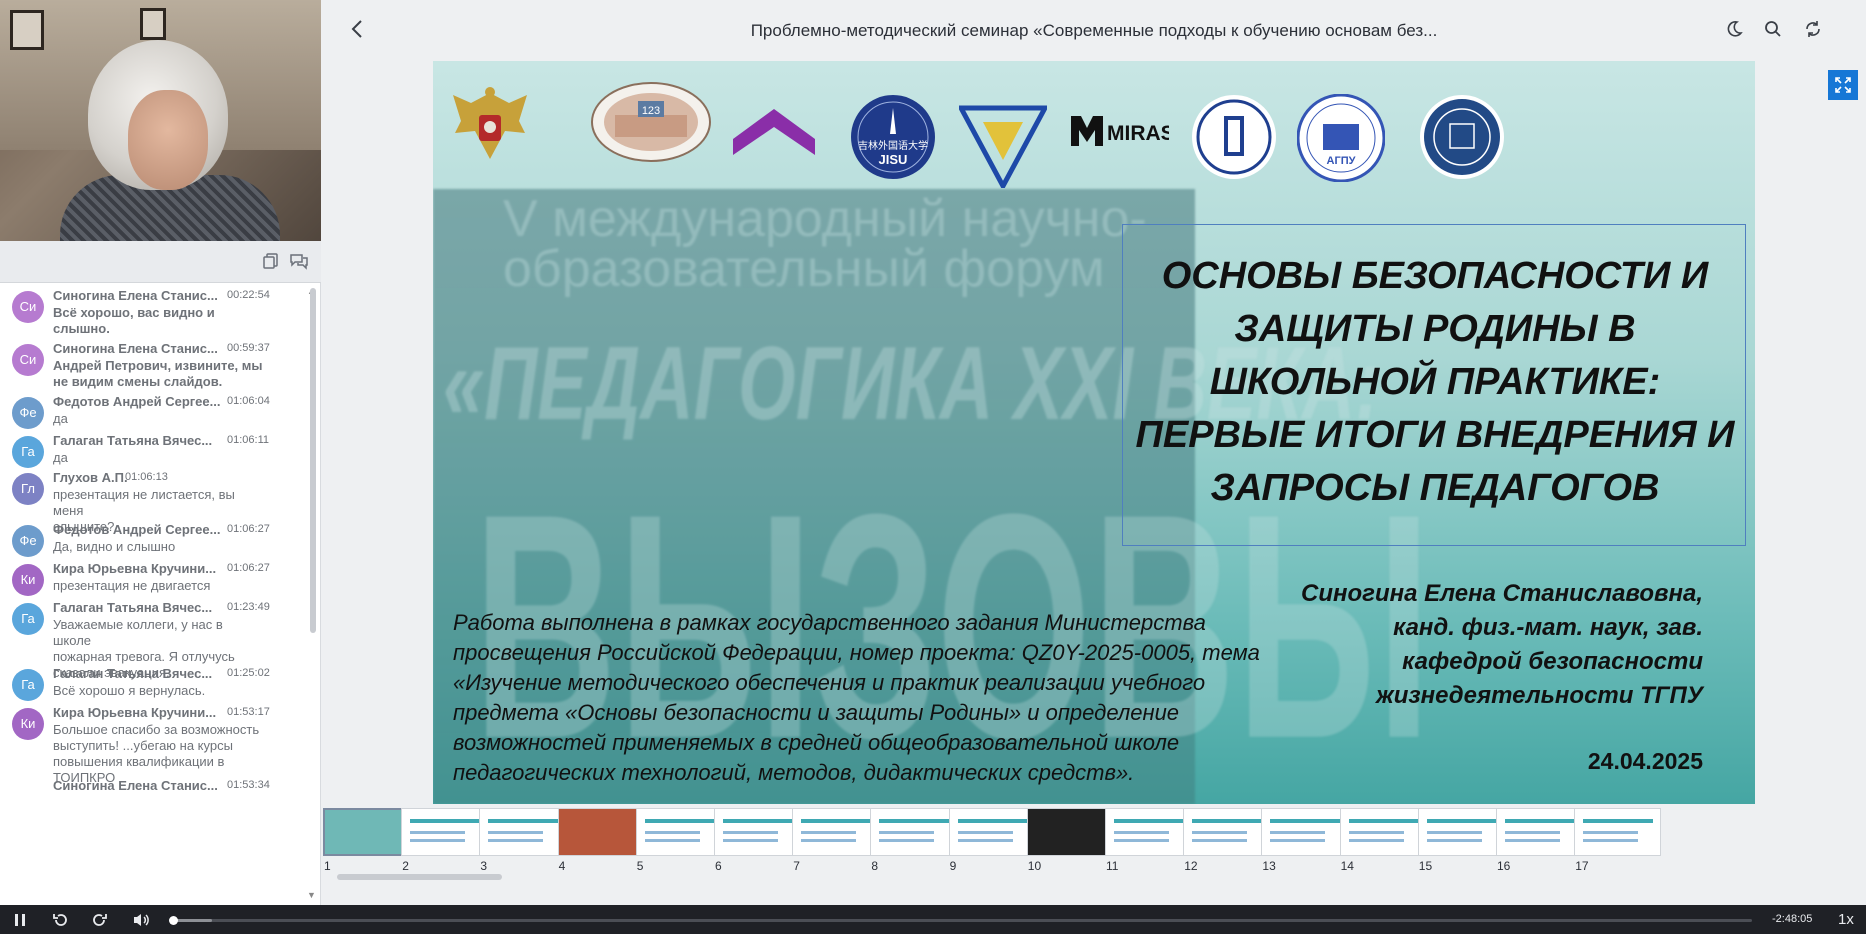 Image resolution: width=1866 pixels, height=934 pixels. What do you see at coordinates (484, 866) in the screenshot?
I see `thumbnail-number: 3` at bounding box center [484, 866].